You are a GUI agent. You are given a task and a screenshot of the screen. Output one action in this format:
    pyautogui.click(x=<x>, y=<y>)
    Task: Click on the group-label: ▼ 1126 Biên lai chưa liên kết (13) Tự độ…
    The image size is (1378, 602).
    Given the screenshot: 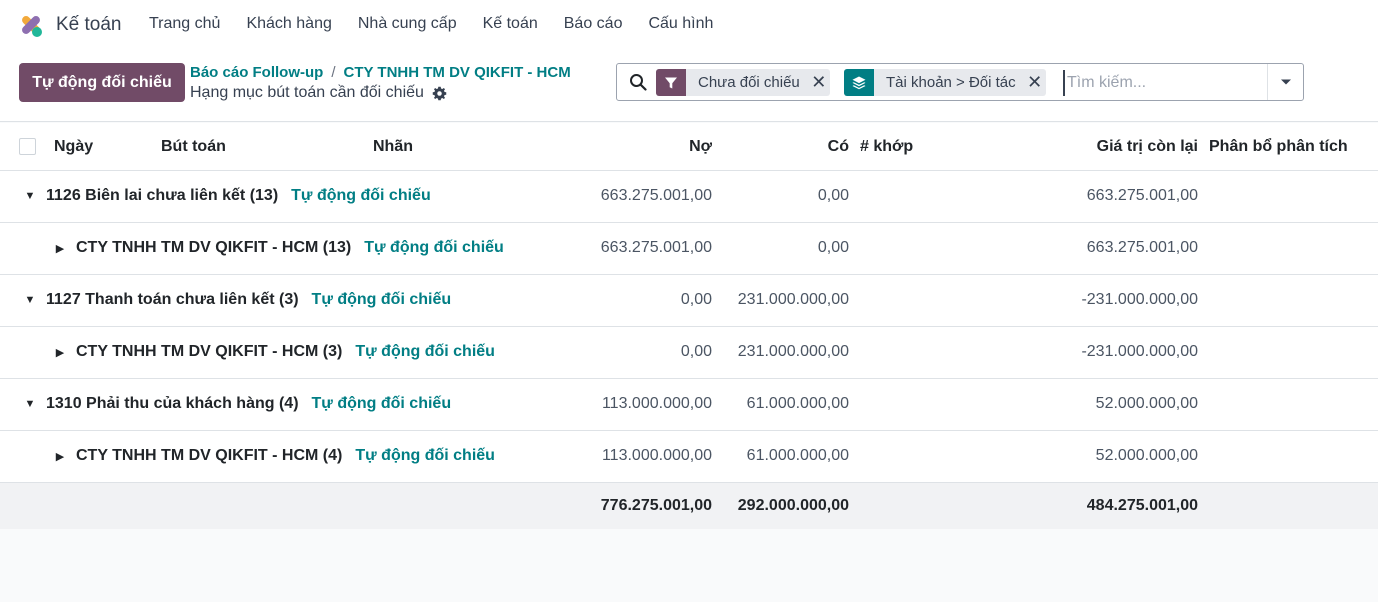 What is the action you would take?
    pyautogui.click(x=227, y=196)
    